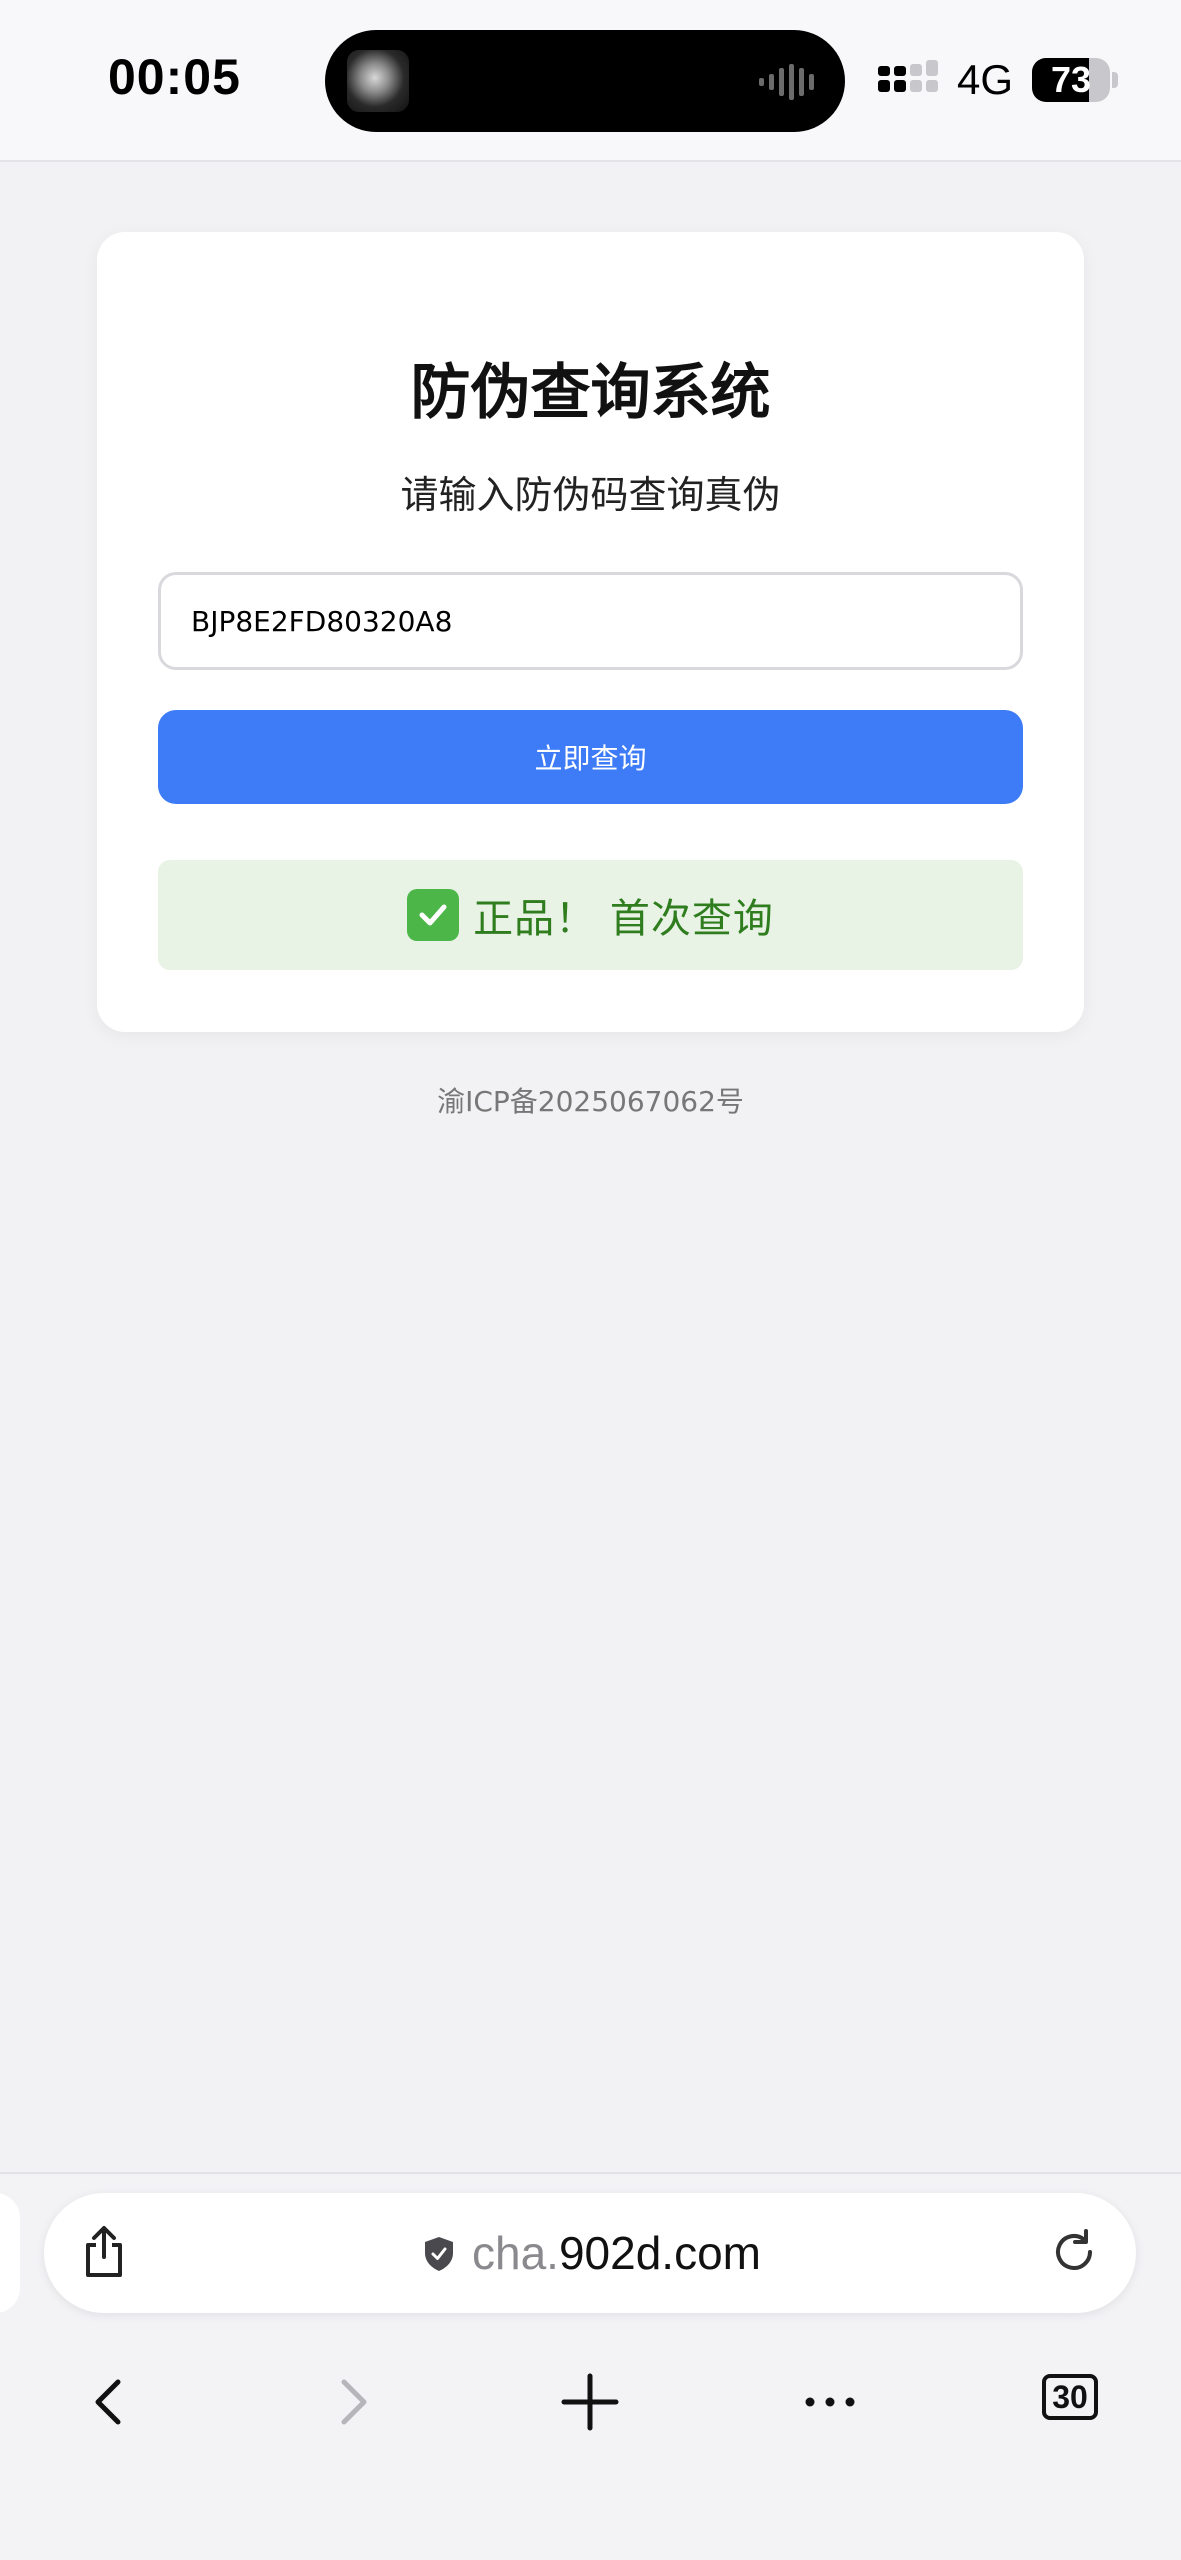 Image resolution: width=1181 pixels, height=2560 pixels. What do you see at coordinates (590, 393) in the screenshot?
I see `page-title: 防伪查询系统` at bounding box center [590, 393].